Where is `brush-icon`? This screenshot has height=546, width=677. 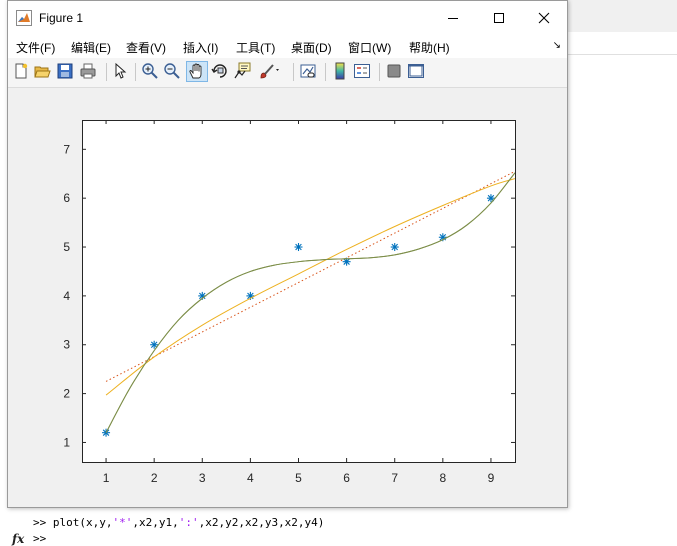 brush-icon is located at coordinates (270, 71).